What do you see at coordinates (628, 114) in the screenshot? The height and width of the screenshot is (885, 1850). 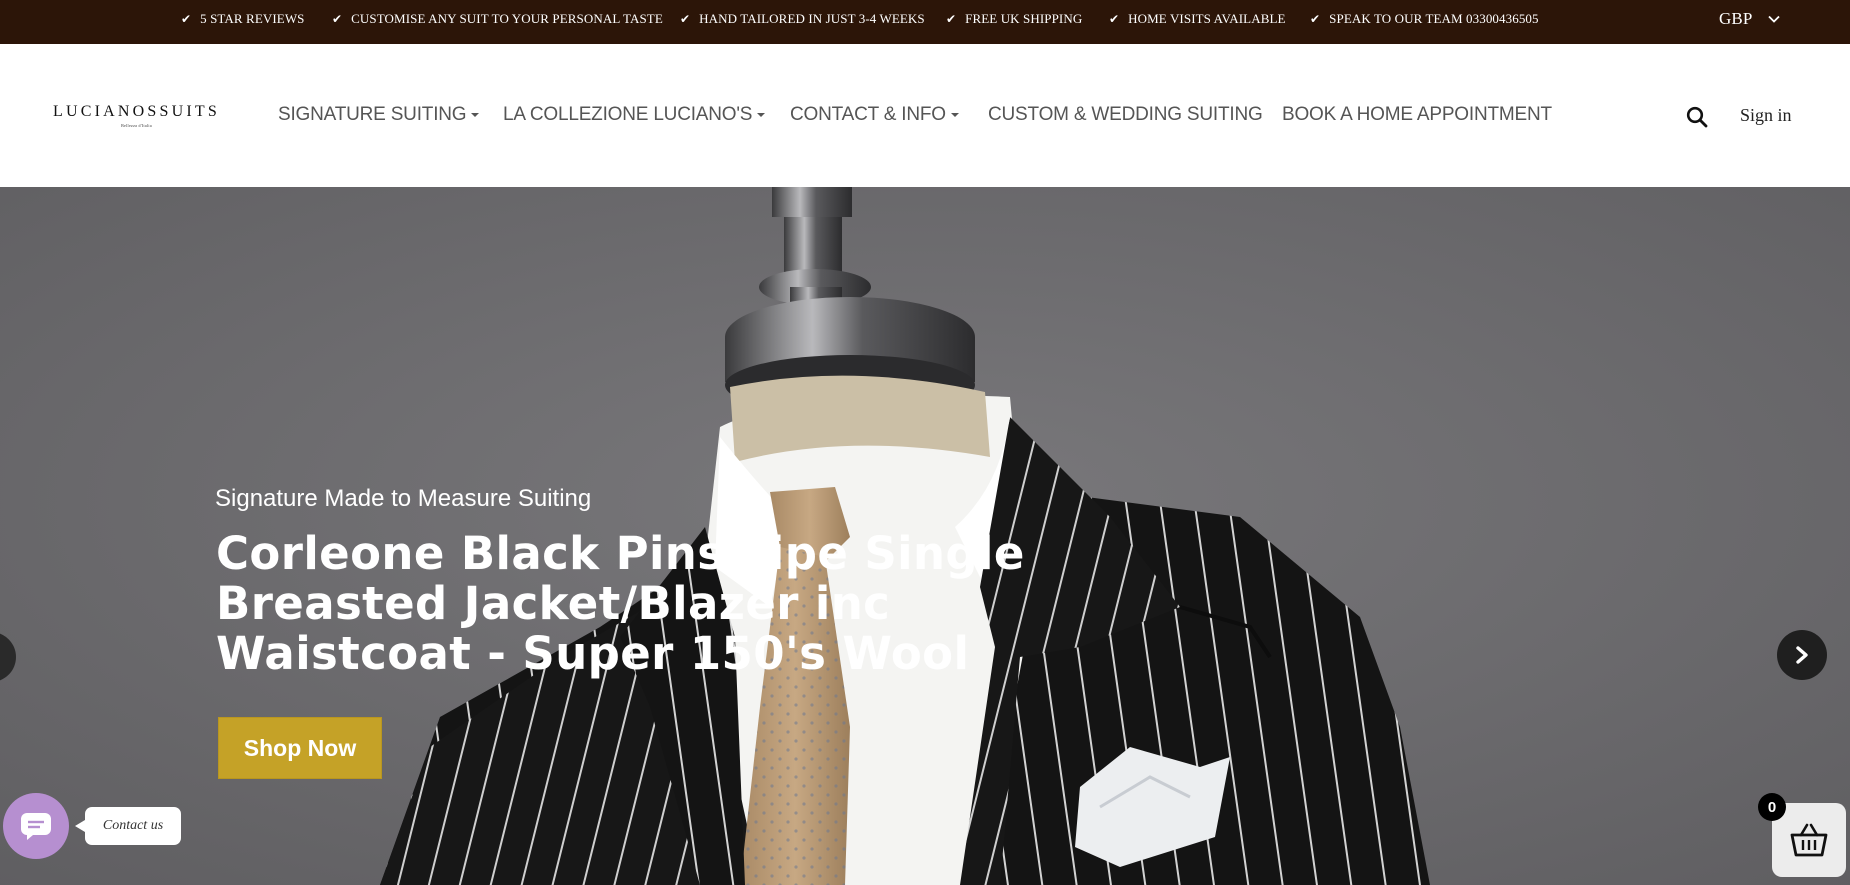 I see `nav-label: LA COLLEZIONE LUCIANO'S` at bounding box center [628, 114].